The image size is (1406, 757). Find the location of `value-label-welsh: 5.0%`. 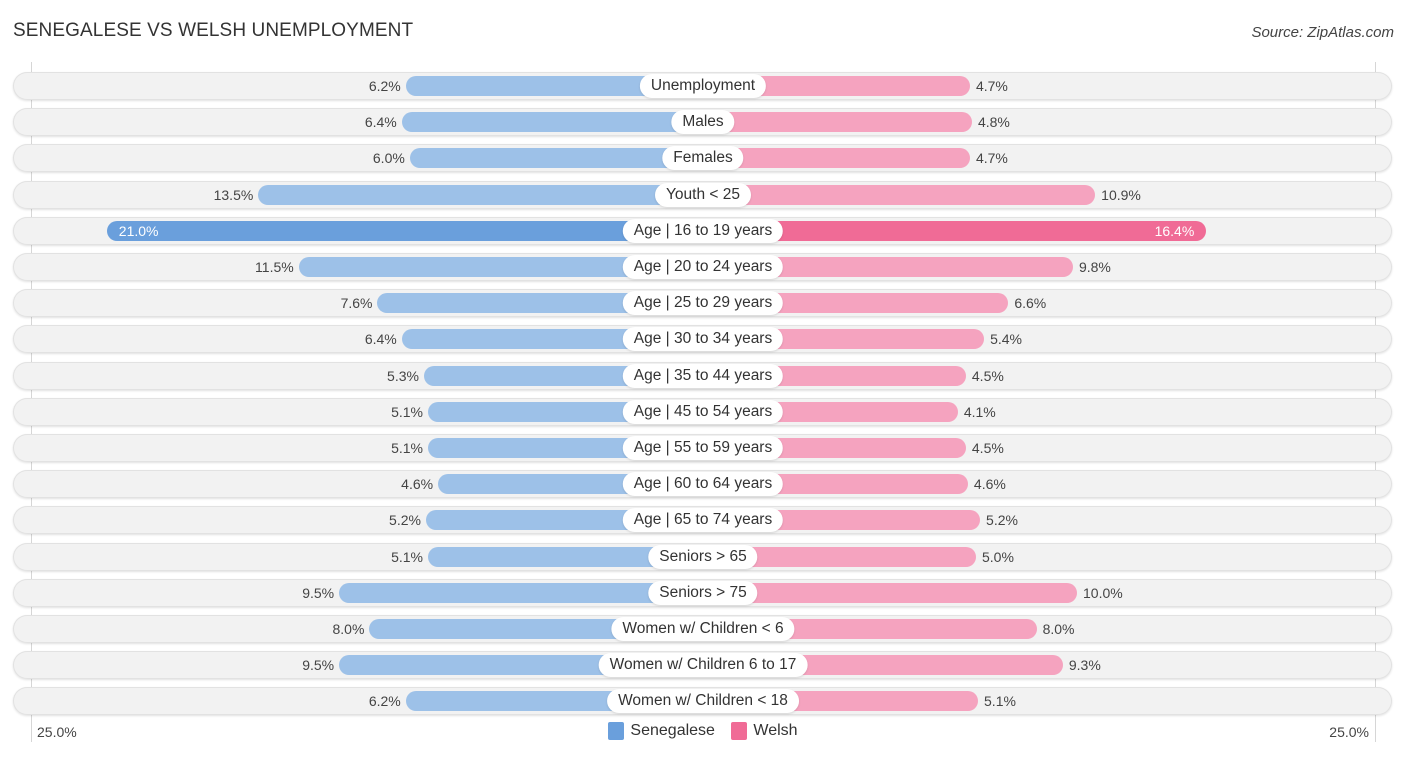

value-label-welsh: 5.0% is located at coordinates (998, 556).